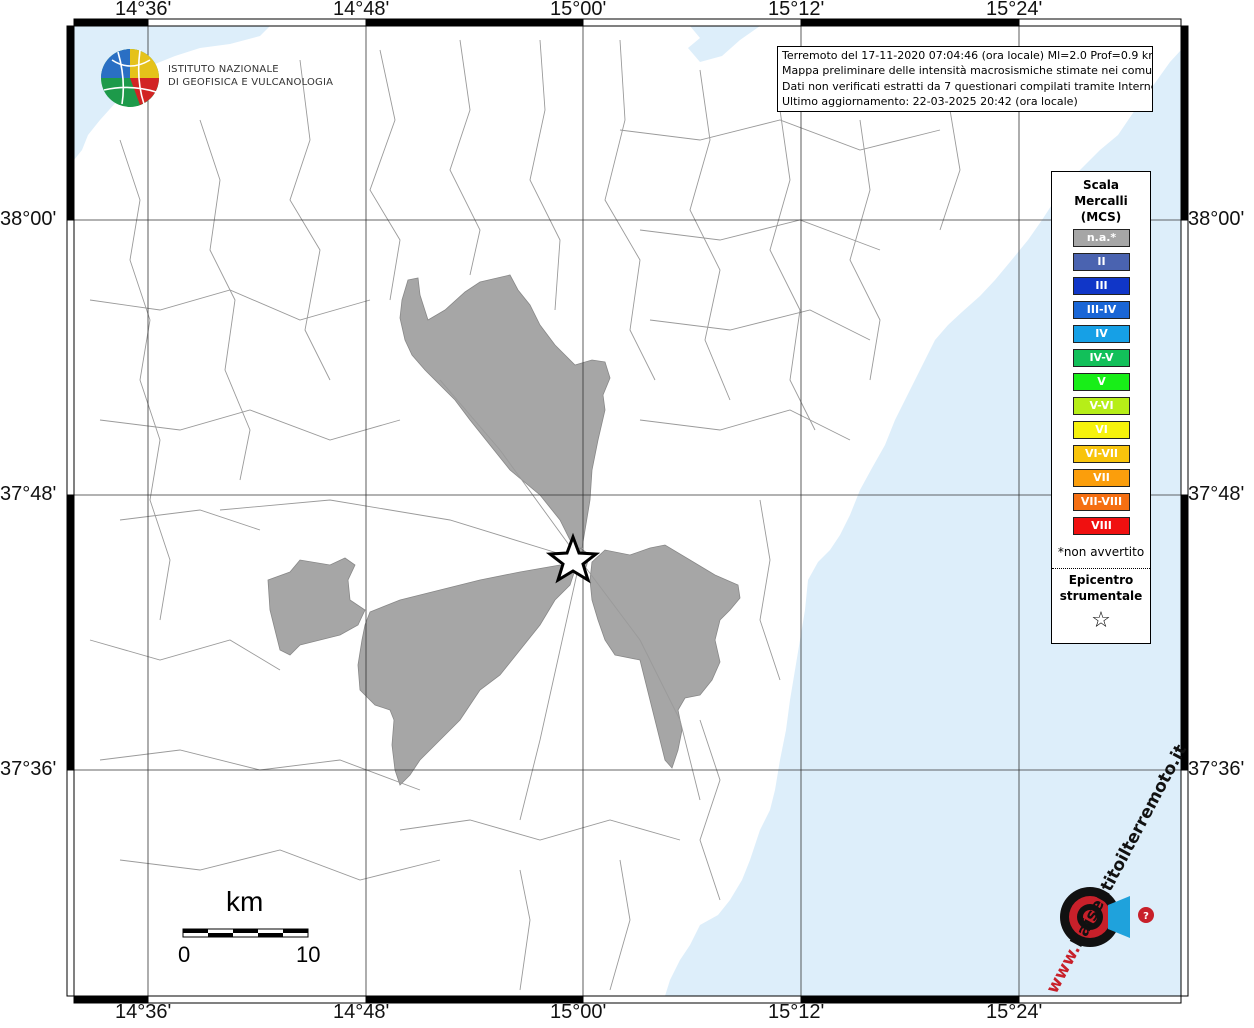  I want to click on scale-start-label: 0, so click(184, 954).